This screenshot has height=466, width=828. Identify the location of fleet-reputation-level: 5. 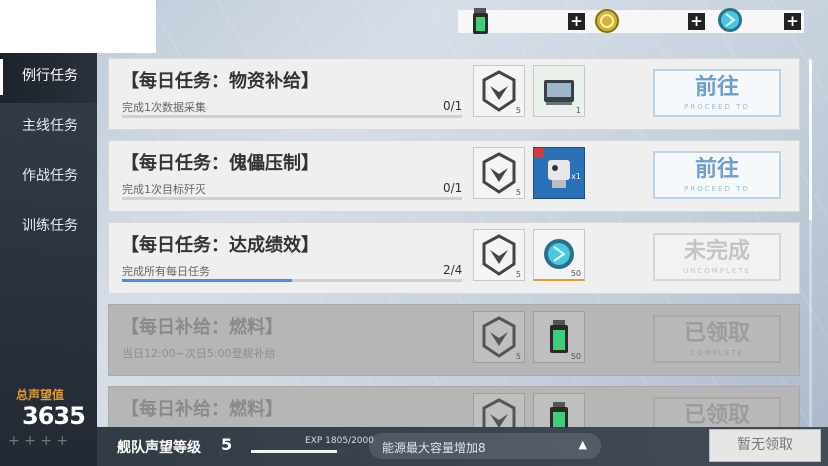
(227, 444).